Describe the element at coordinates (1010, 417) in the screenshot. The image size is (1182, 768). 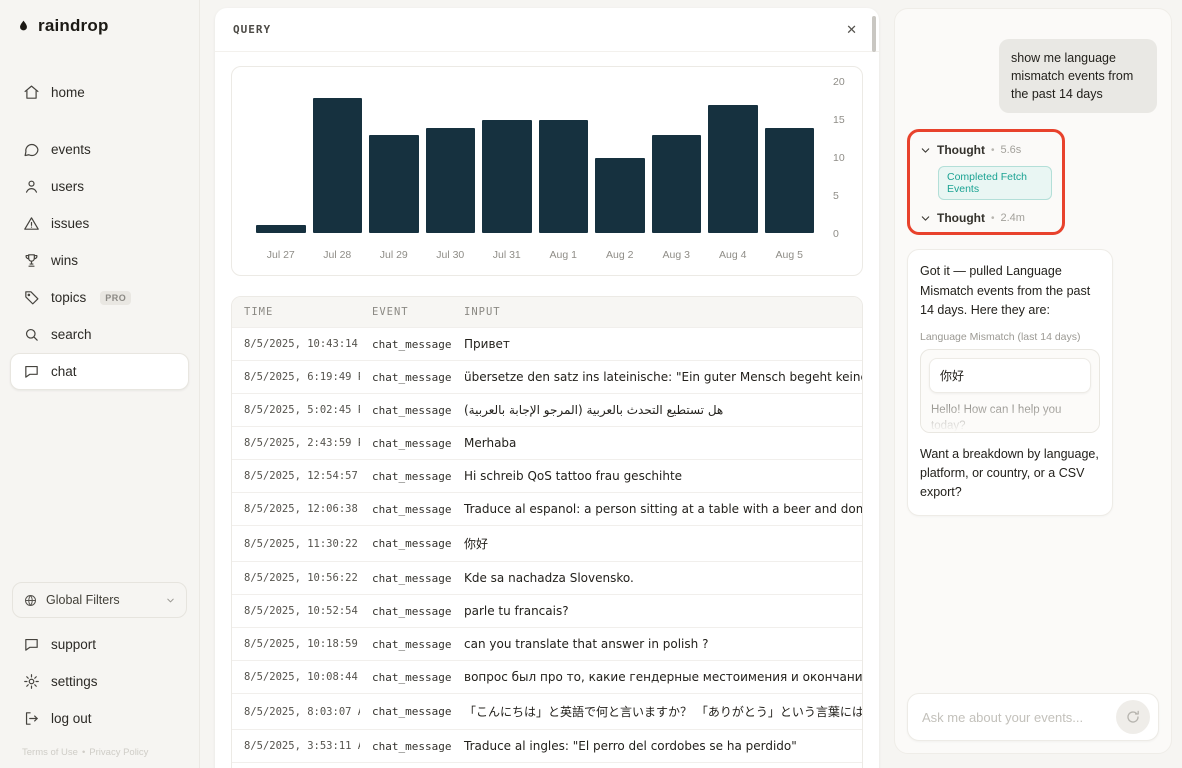
I see `fade-overlay` at that location.